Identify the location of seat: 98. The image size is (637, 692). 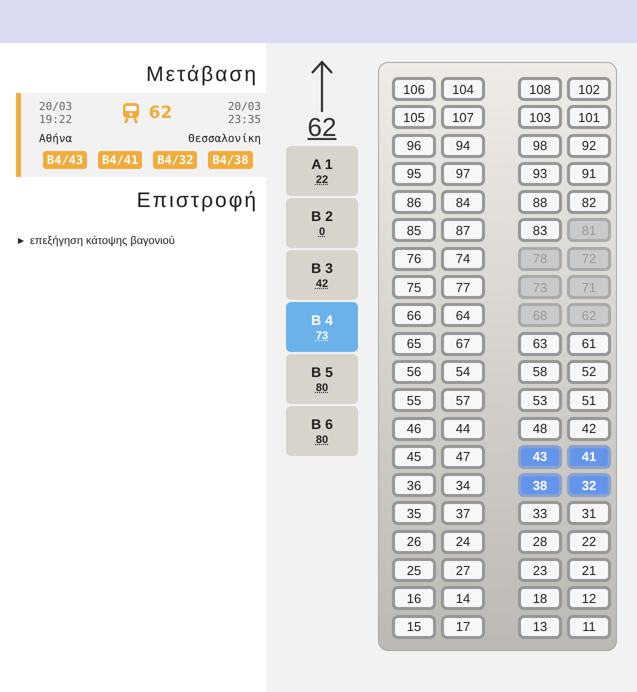
(540, 146).